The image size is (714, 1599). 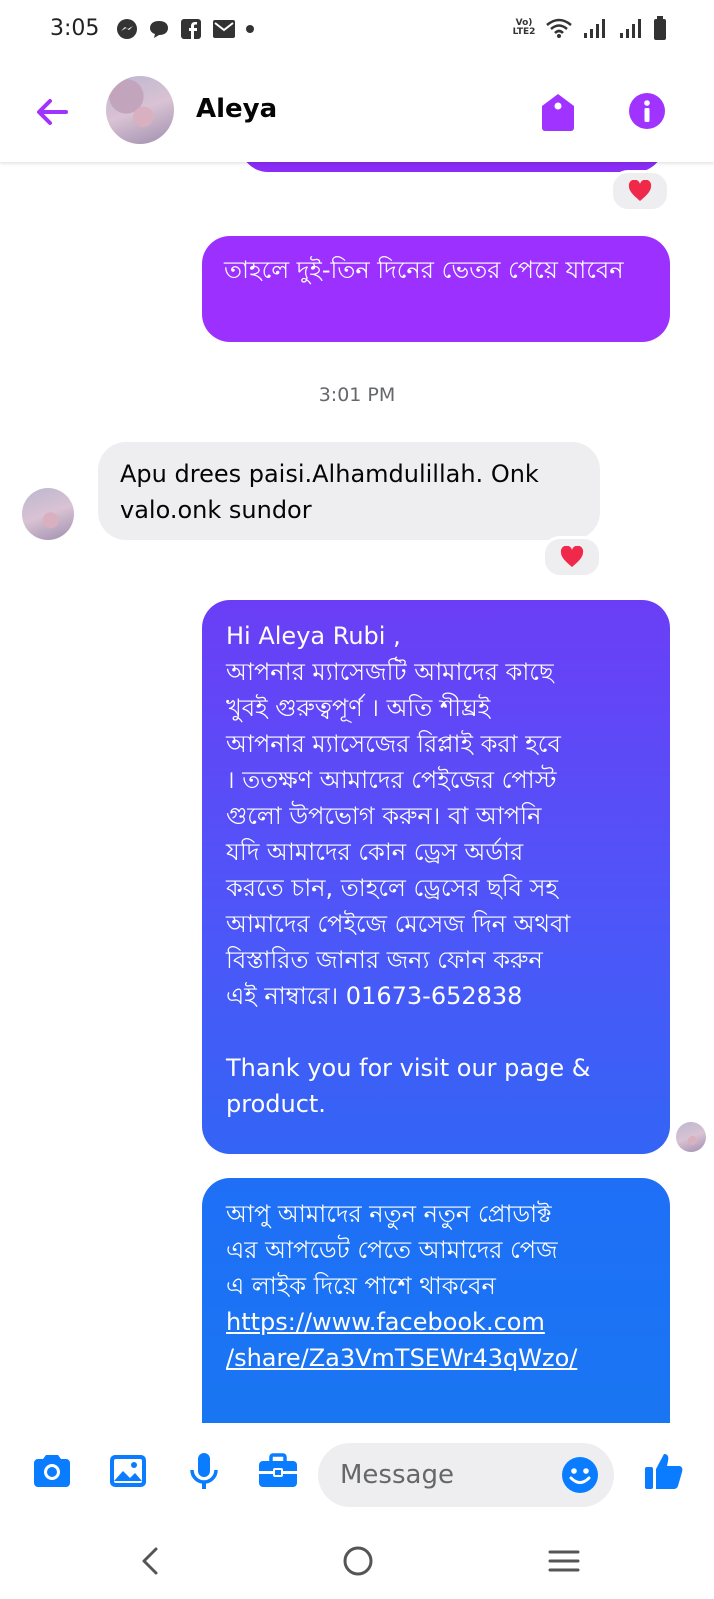 I want to click on message-line-blank, so click(x=436, y=1032).